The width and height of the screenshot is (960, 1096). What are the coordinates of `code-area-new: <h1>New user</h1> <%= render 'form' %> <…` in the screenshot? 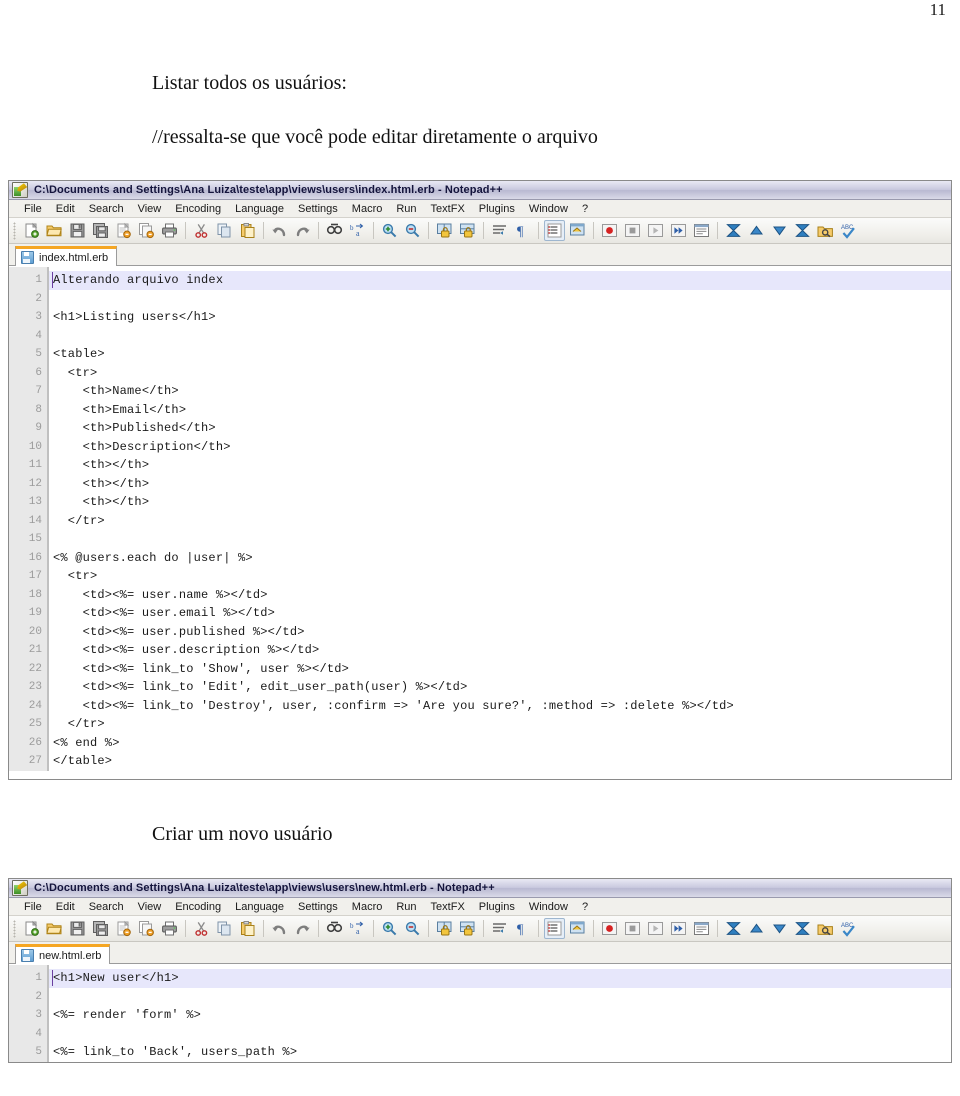 It's located at (500, 1013).